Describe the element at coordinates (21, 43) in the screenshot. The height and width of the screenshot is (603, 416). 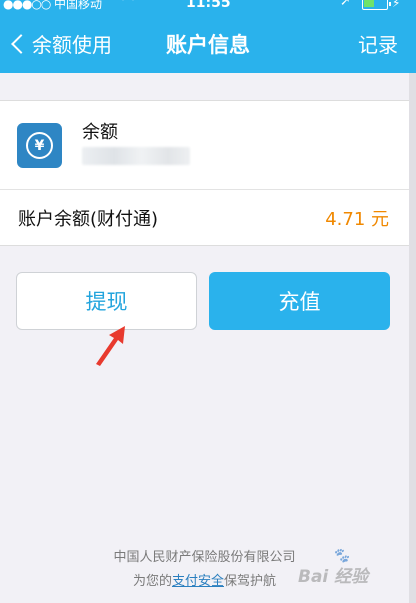
I see `chevron-left-icon` at that location.